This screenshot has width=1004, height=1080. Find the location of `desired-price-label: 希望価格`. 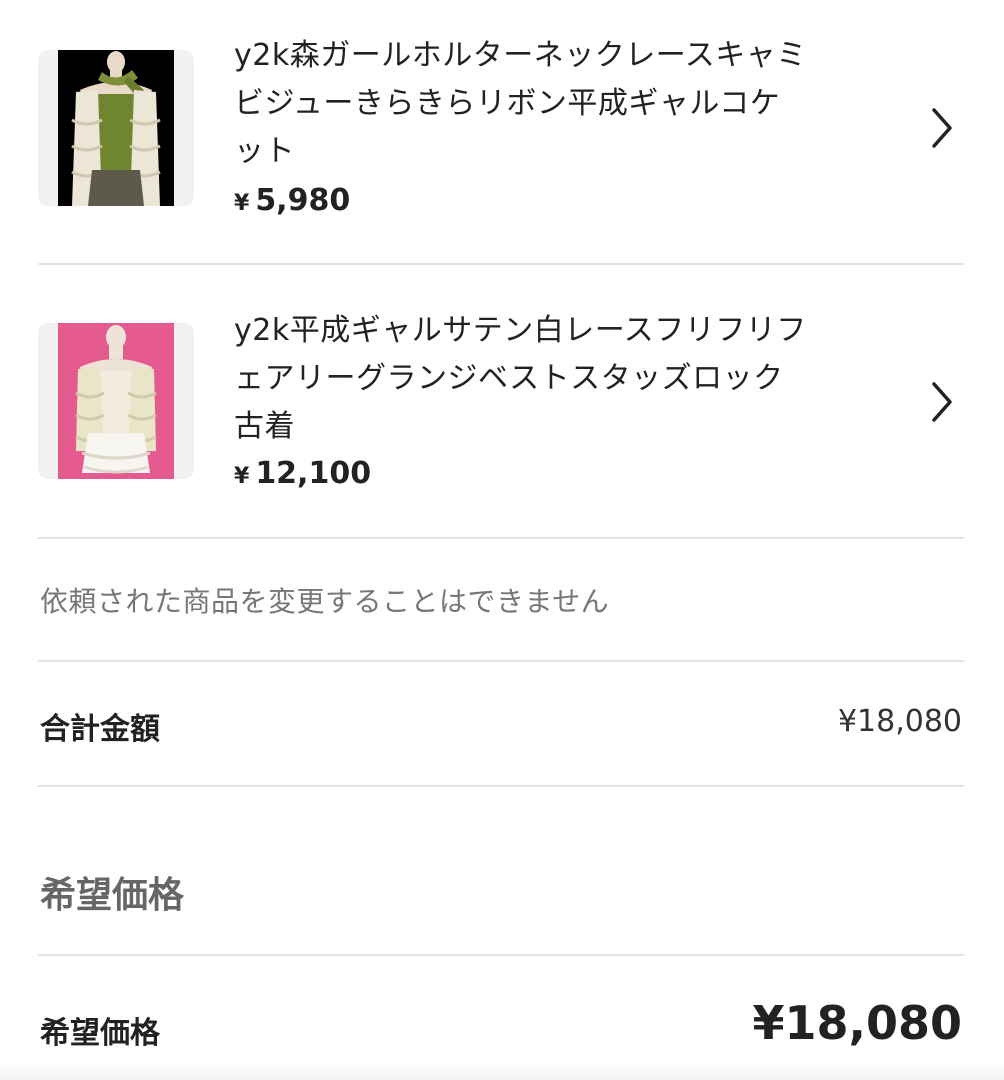

desired-price-label: 希望価格 is located at coordinates (100, 1033).